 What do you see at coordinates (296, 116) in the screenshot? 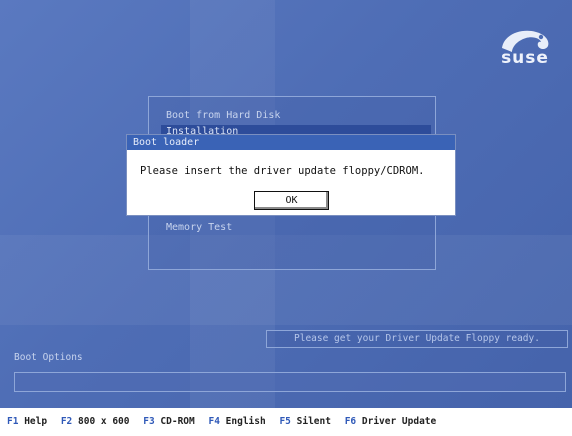
I see `menu-item-boot-hard-disk: Boot from Hard Disk` at bounding box center [296, 116].